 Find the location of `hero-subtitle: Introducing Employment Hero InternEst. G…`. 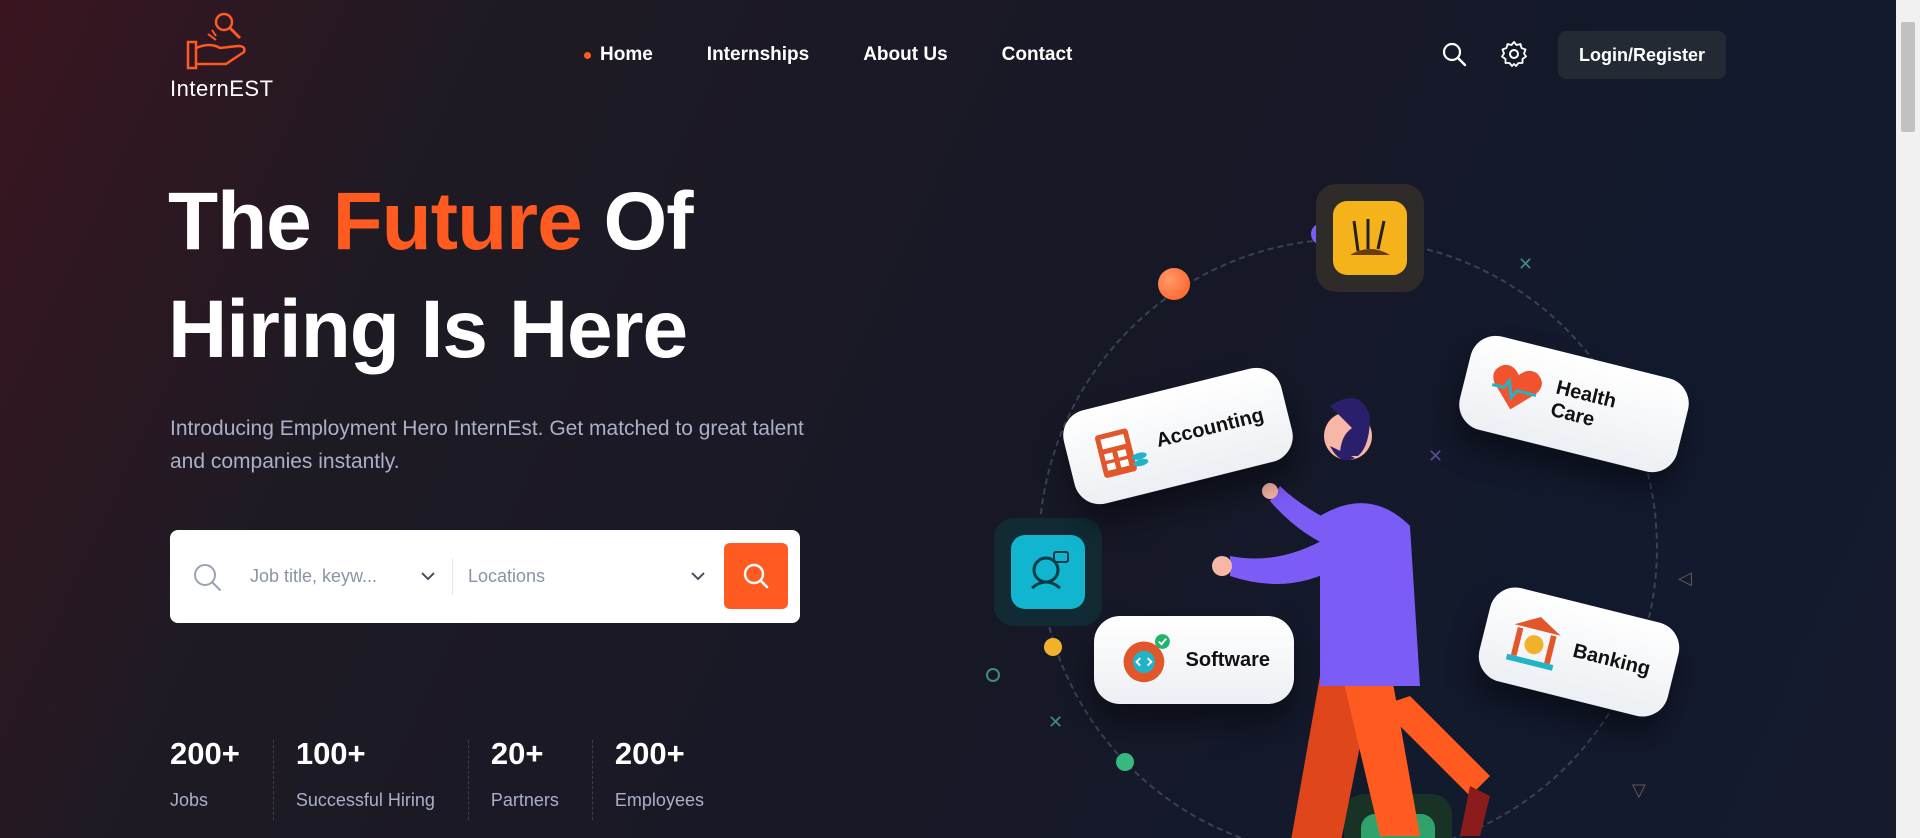

hero-subtitle: Introducing Employment Hero InternEst. G… is located at coordinates (487, 445).